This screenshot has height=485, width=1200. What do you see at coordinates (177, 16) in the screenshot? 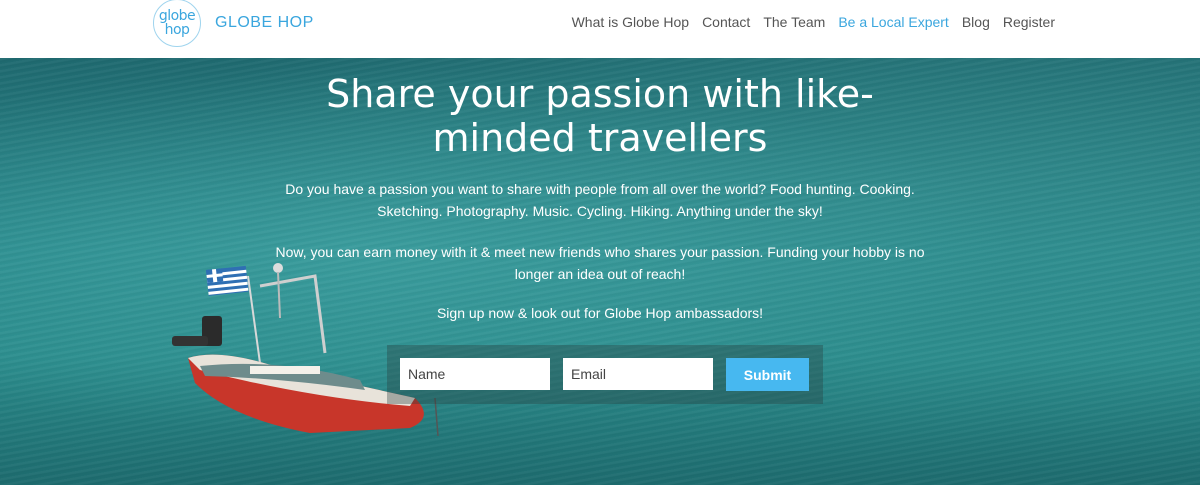
I see `logo-text-top: globe` at bounding box center [177, 16].